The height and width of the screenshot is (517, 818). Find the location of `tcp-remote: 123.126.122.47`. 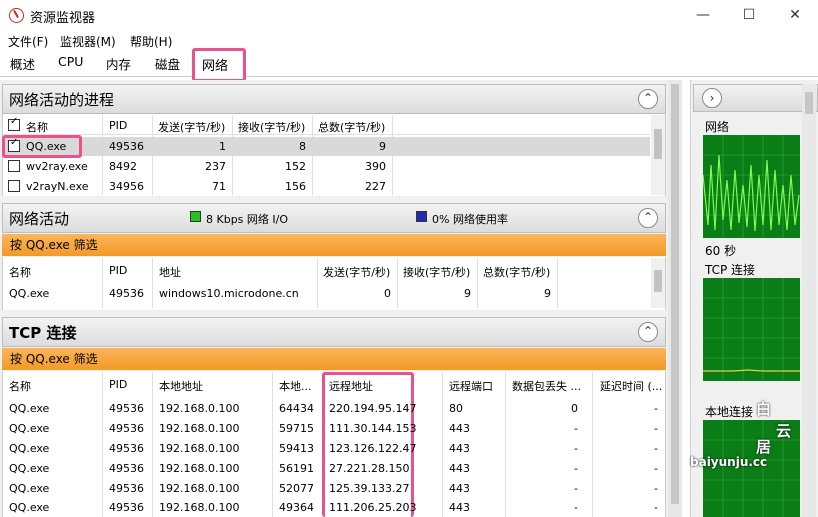

tcp-remote: 123.126.122.47 is located at coordinates (373, 448).